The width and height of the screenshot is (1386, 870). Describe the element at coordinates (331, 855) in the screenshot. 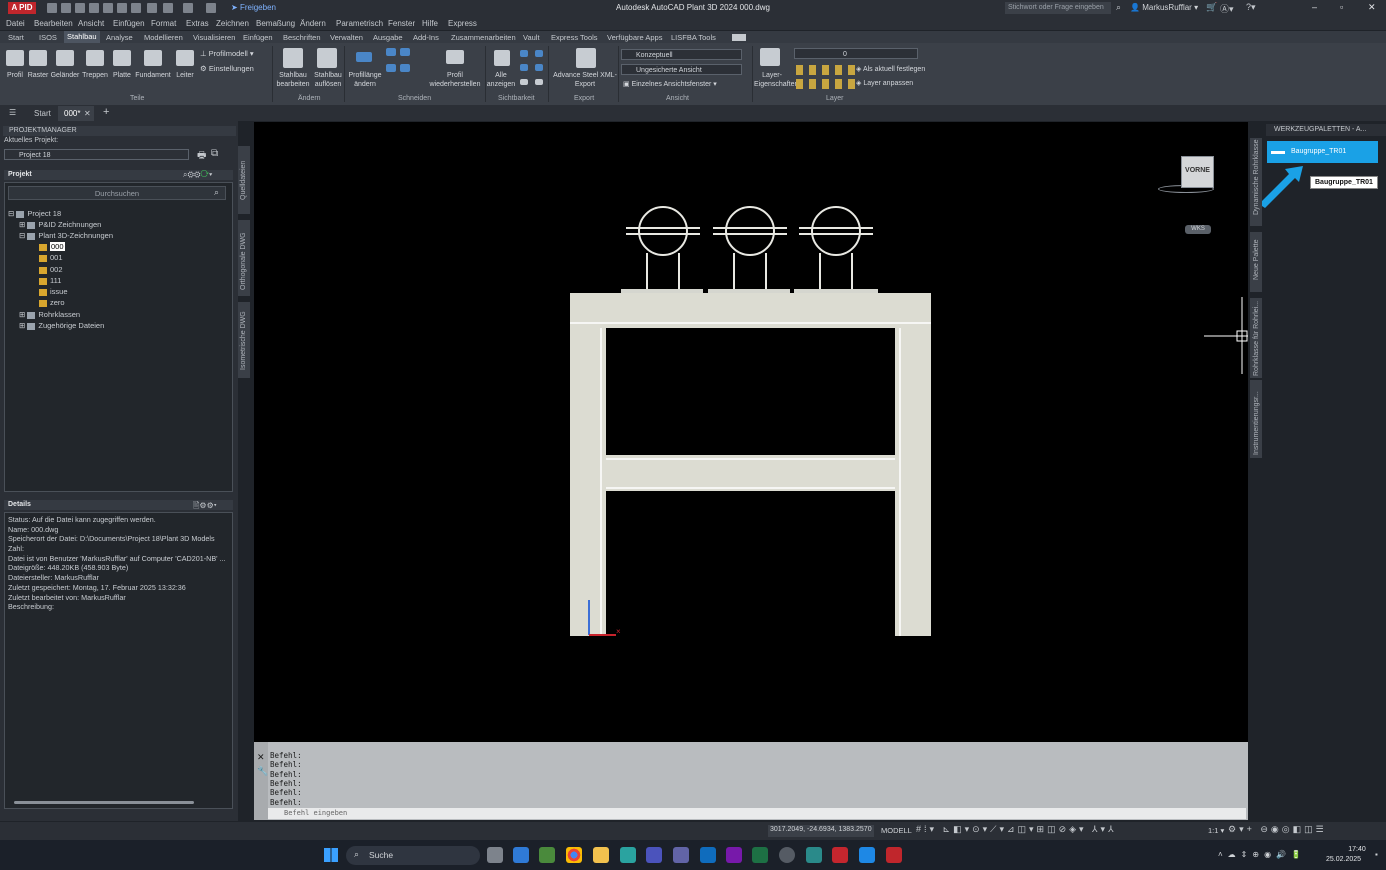

I see `windows-start-icon` at that location.